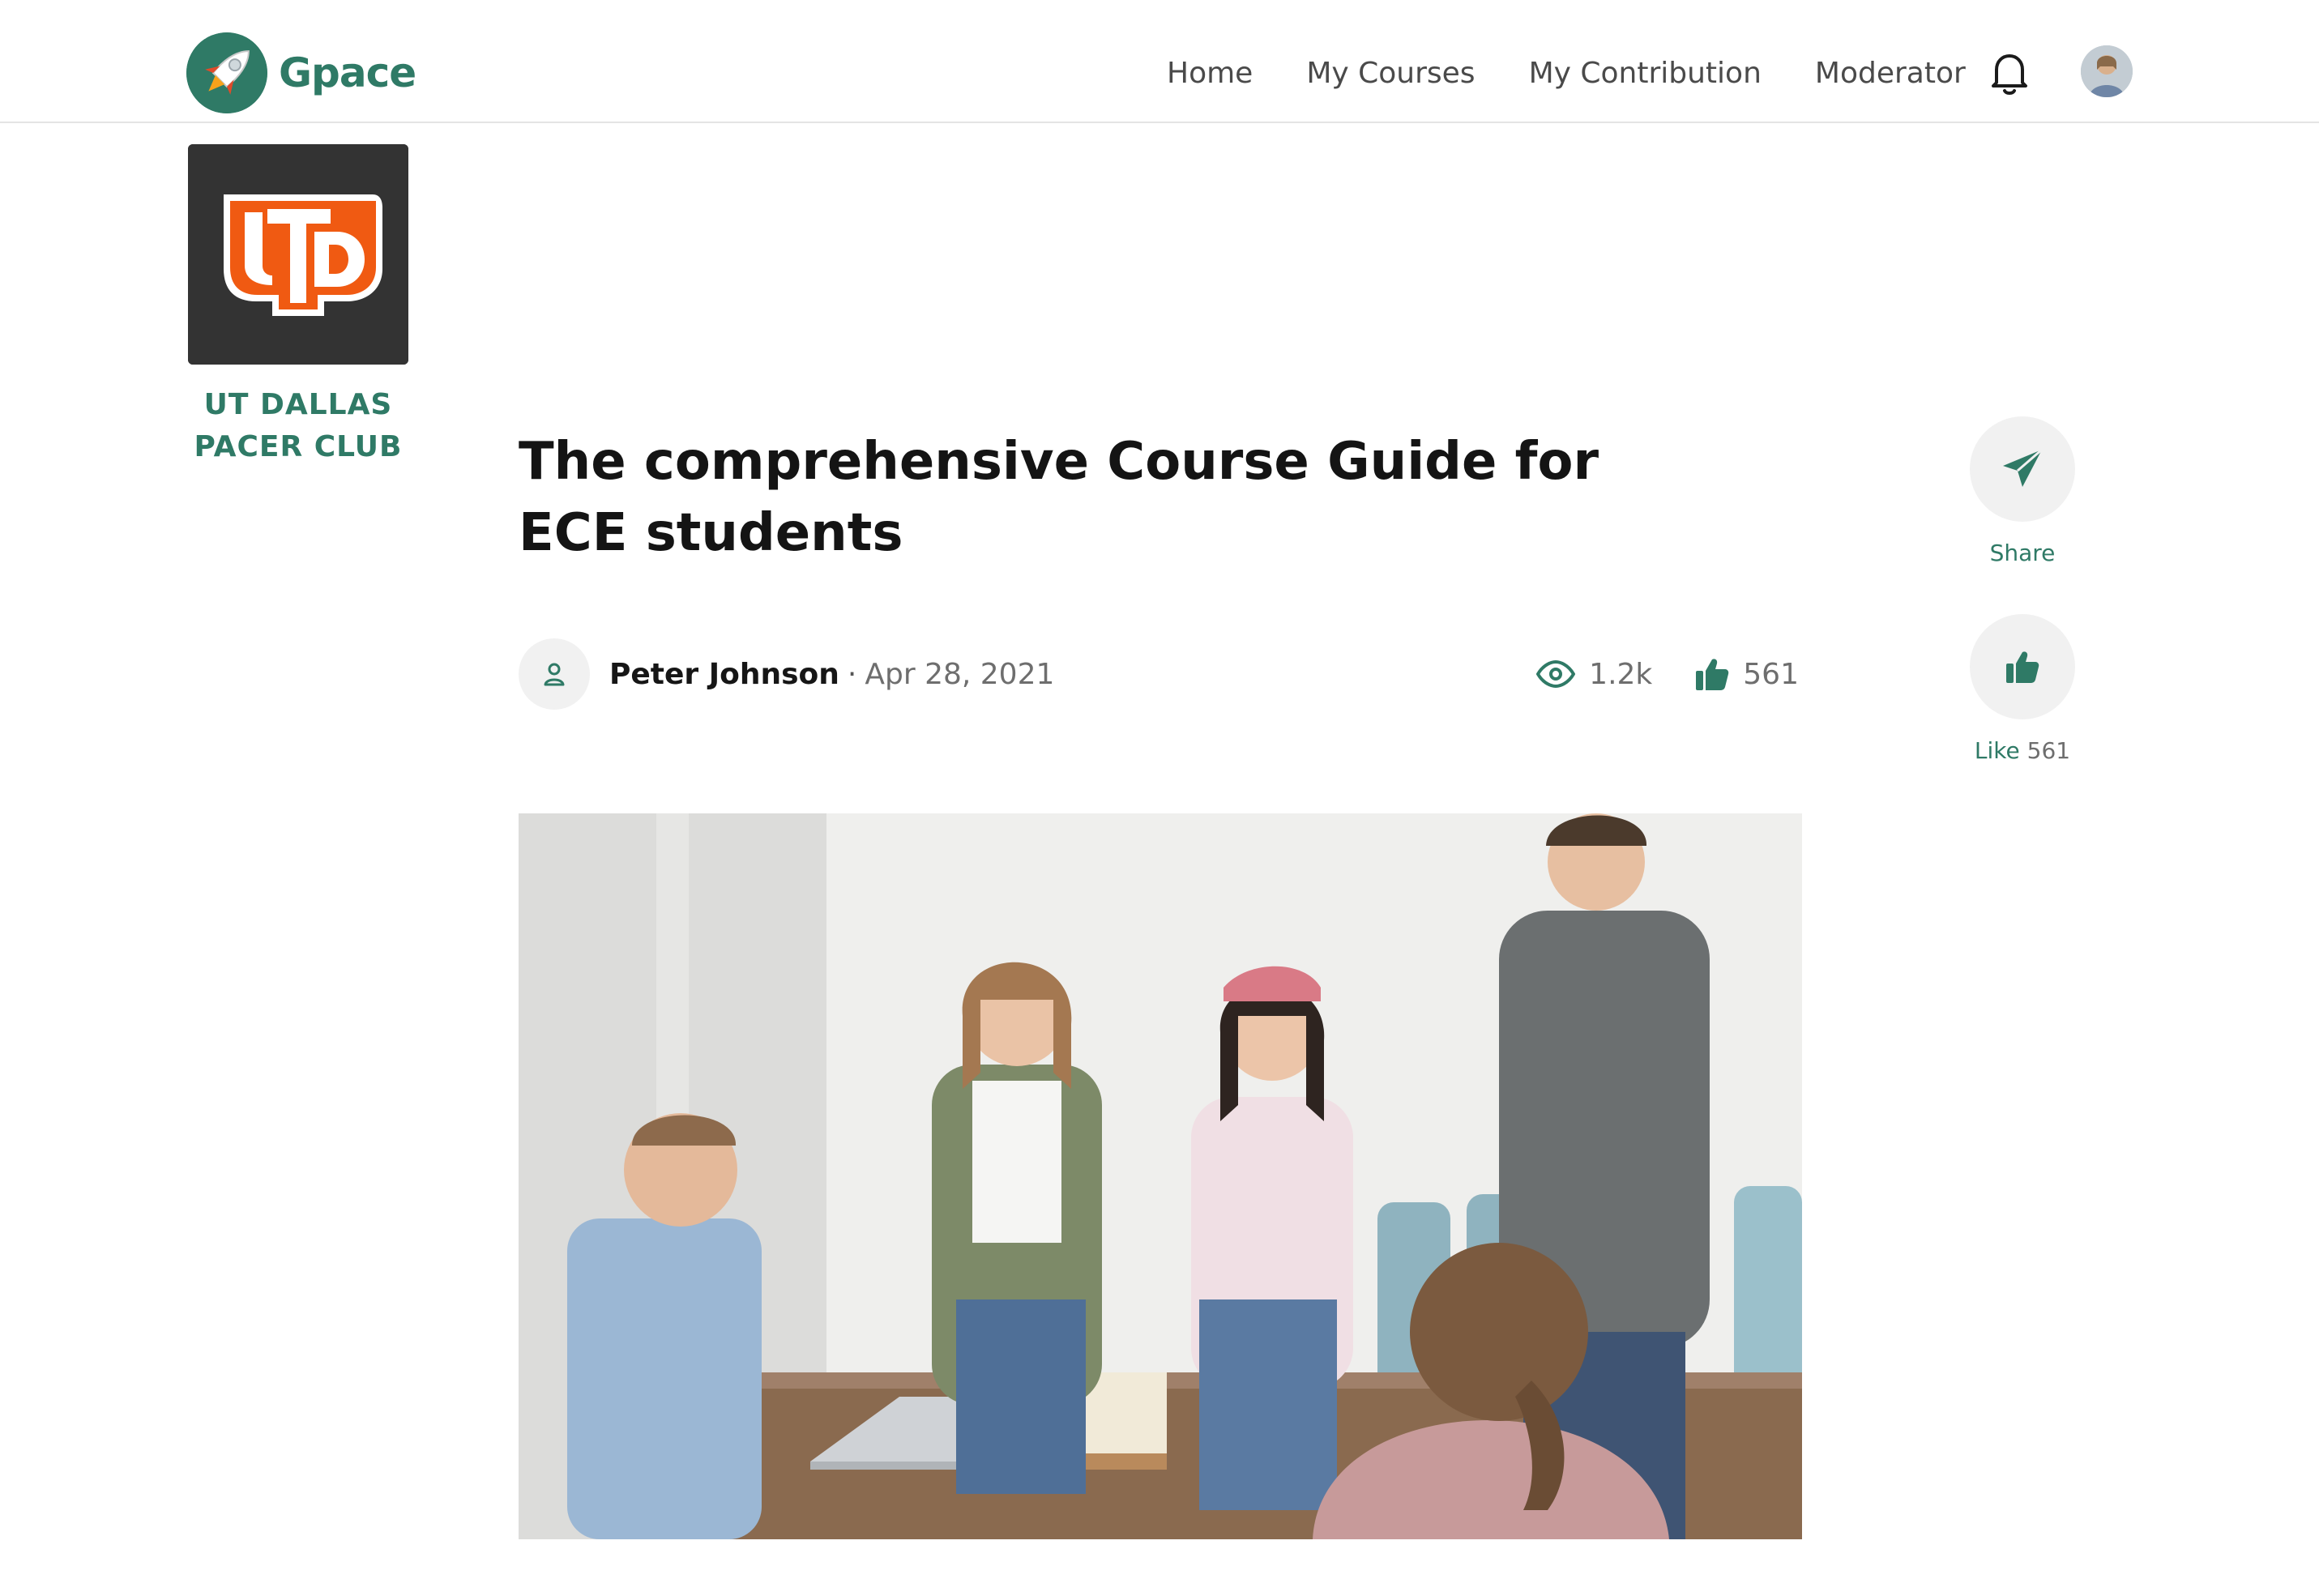 This screenshot has width=2319, height=1596. I want to click on author-avatar, so click(554, 674).